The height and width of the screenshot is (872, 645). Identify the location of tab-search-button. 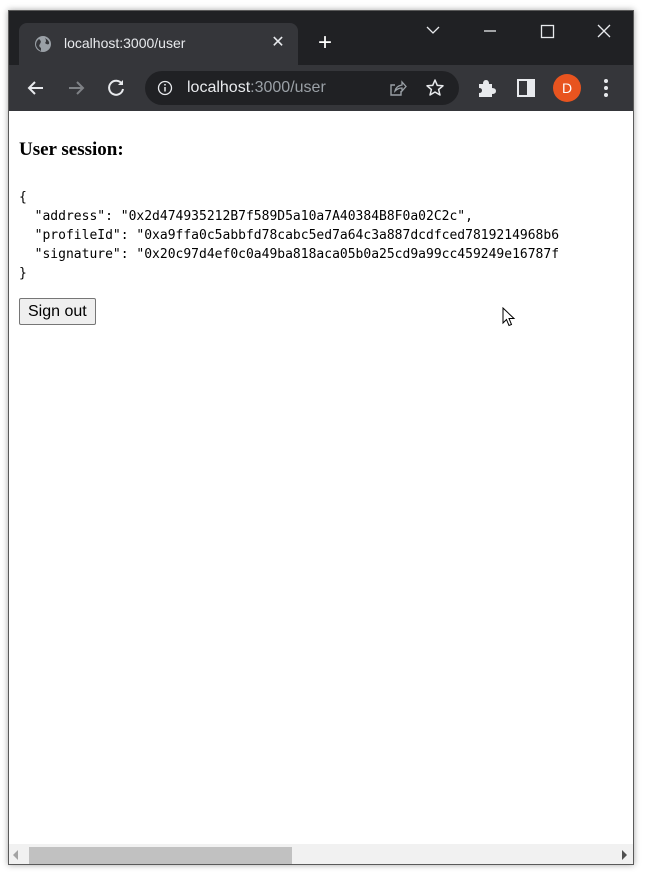
(433, 31).